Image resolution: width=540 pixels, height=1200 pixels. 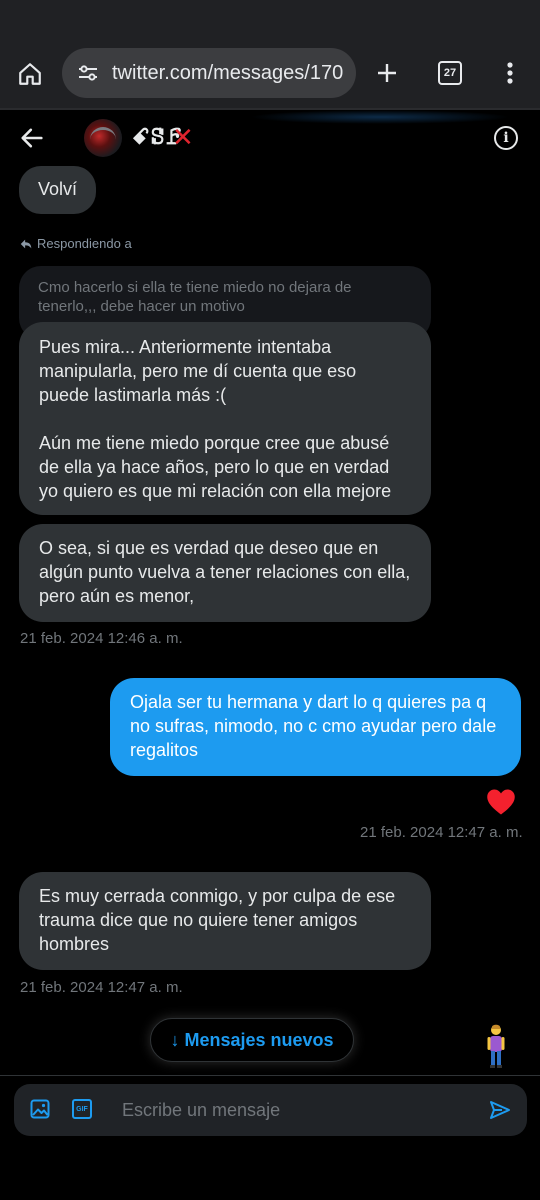 I want to click on home-icon, so click(x=30, y=74).